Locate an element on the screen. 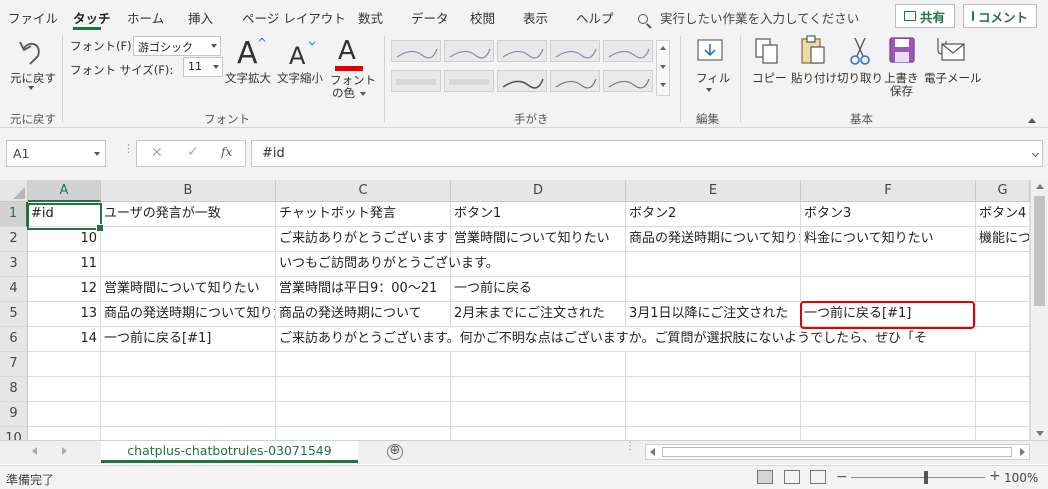 The height and width of the screenshot is (489, 1048). scroll-right-icon is located at coordinates (1022, 452).